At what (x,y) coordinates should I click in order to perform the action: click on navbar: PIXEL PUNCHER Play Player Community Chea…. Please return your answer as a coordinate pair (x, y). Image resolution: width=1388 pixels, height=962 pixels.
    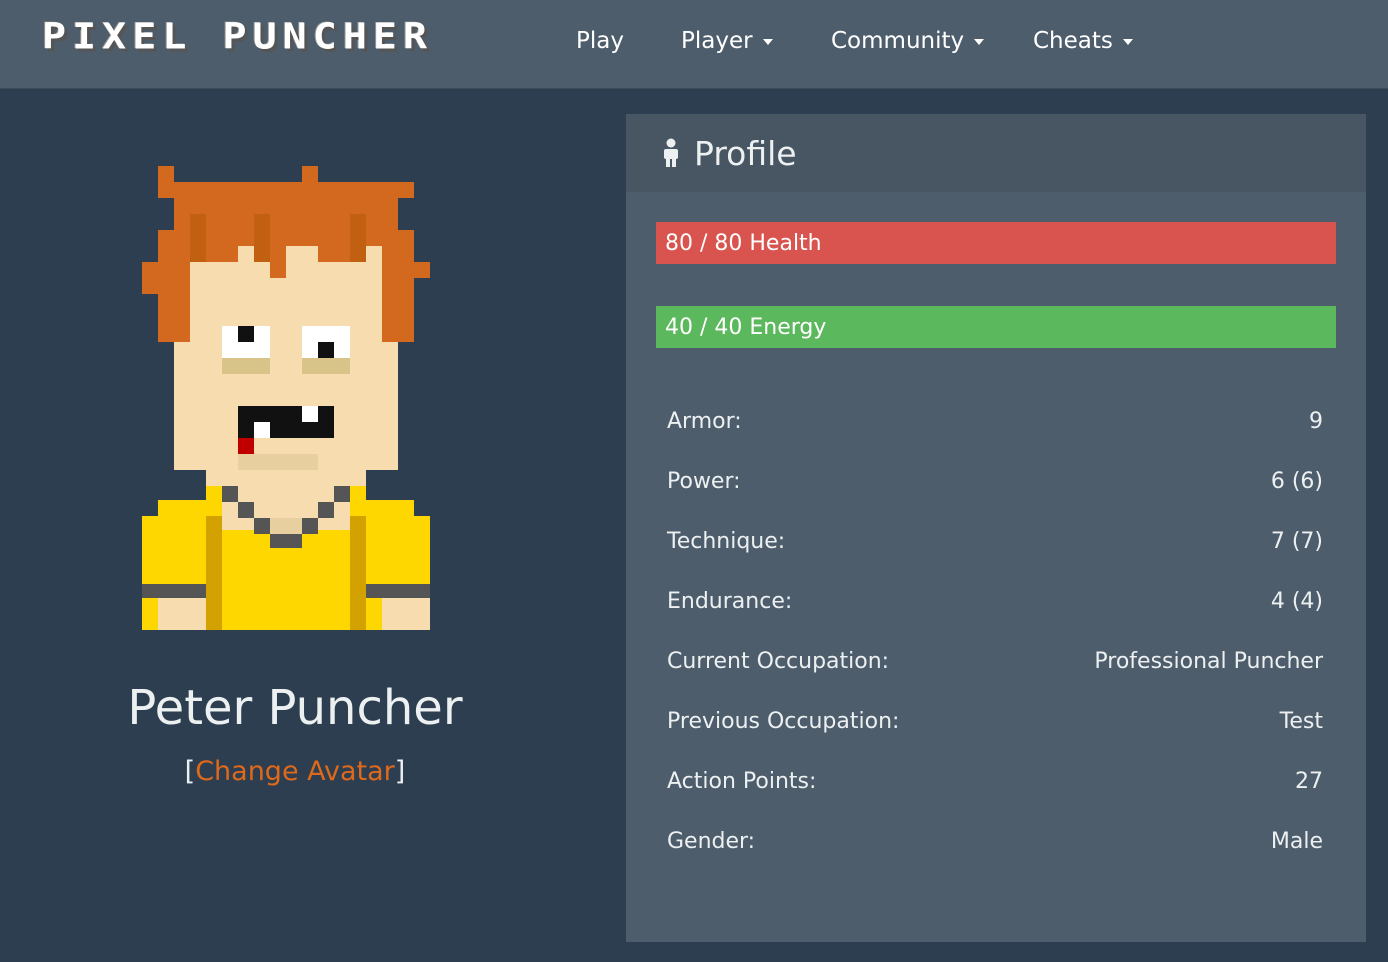
    Looking at the image, I should click on (694, 44).